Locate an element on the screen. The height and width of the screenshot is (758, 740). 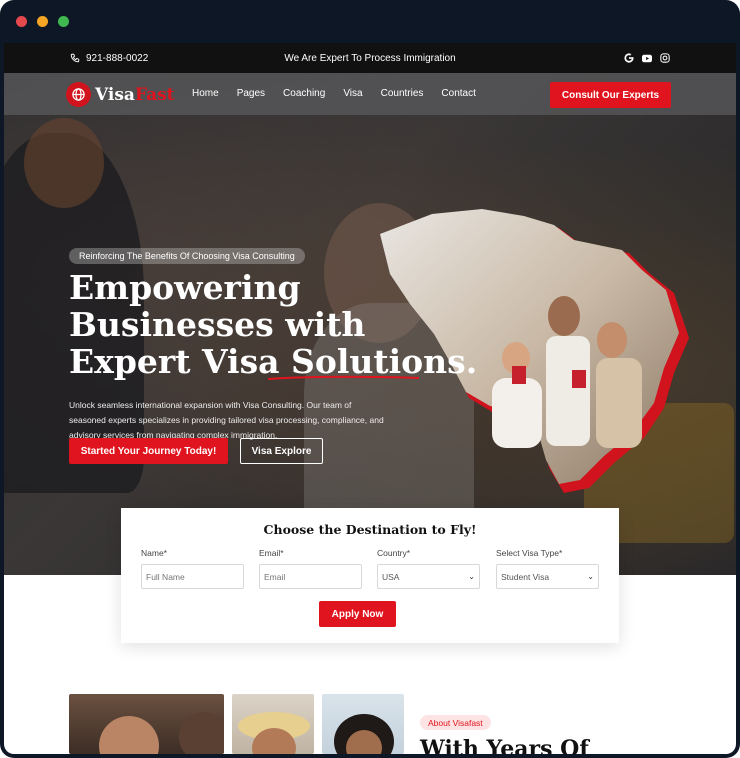
consult-experts-button: Consult Our Experts is located at coordinates (610, 95).